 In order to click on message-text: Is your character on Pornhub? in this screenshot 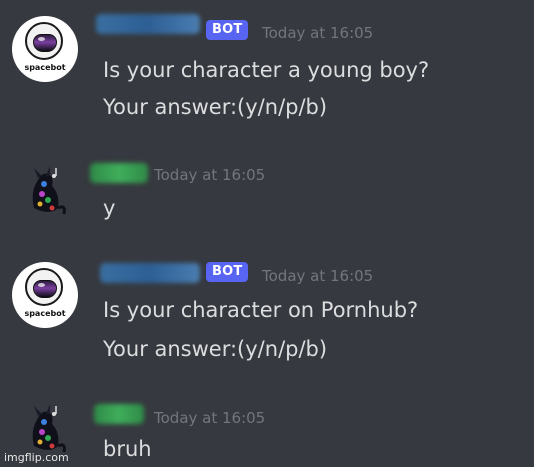, I will do `click(261, 310)`.